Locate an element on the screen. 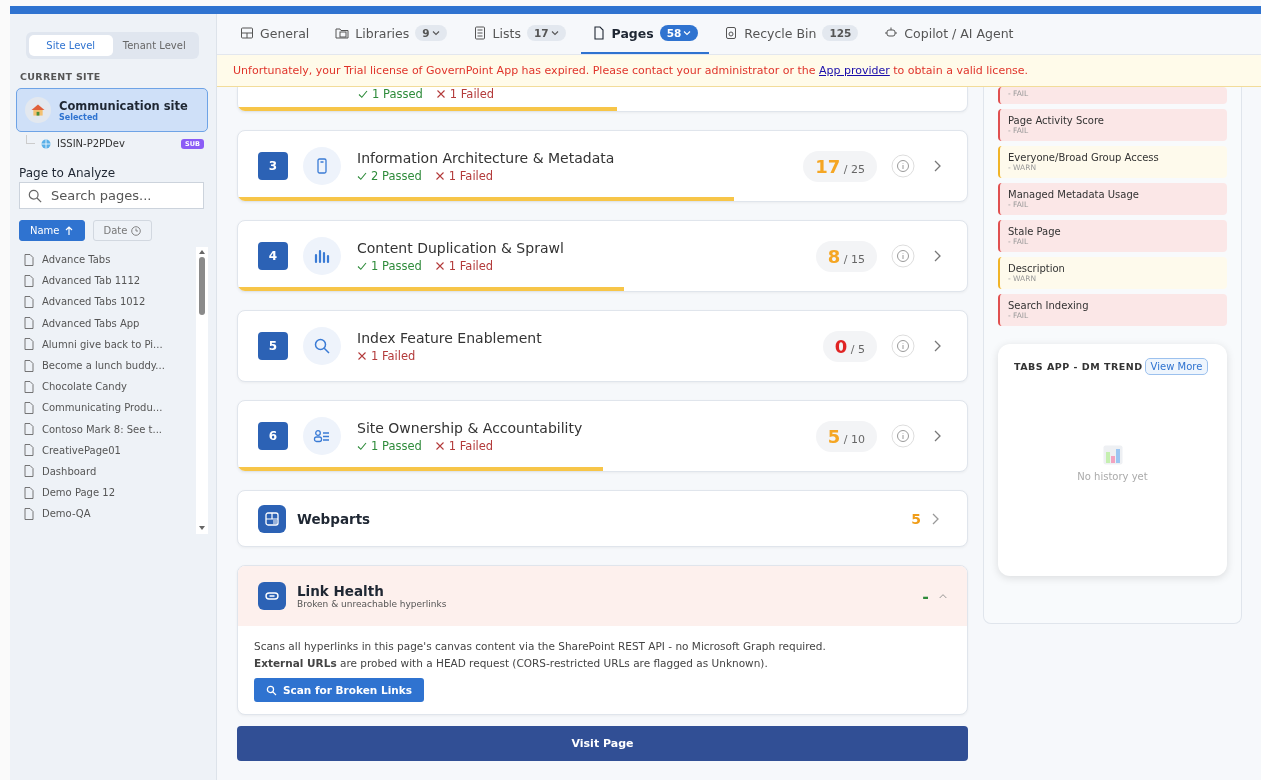 The image size is (1261, 780). count-badge: 17 is located at coordinates (546, 33).